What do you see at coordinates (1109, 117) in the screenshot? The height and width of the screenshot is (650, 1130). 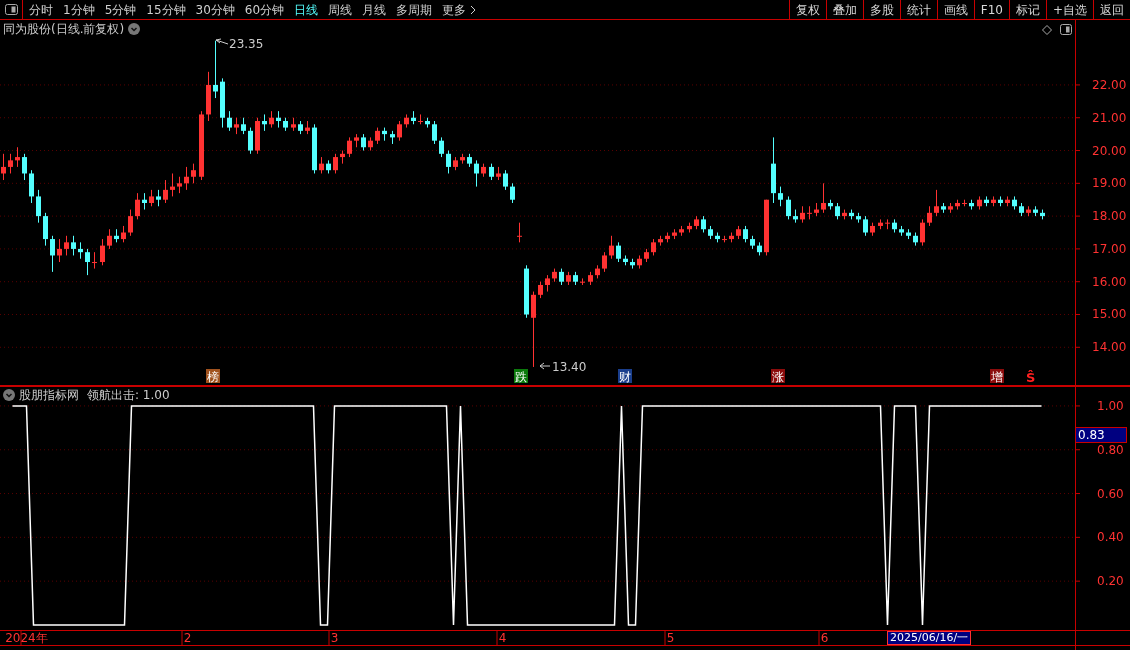 I see `price-axis-label: 21.00` at bounding box center [1109, 117].